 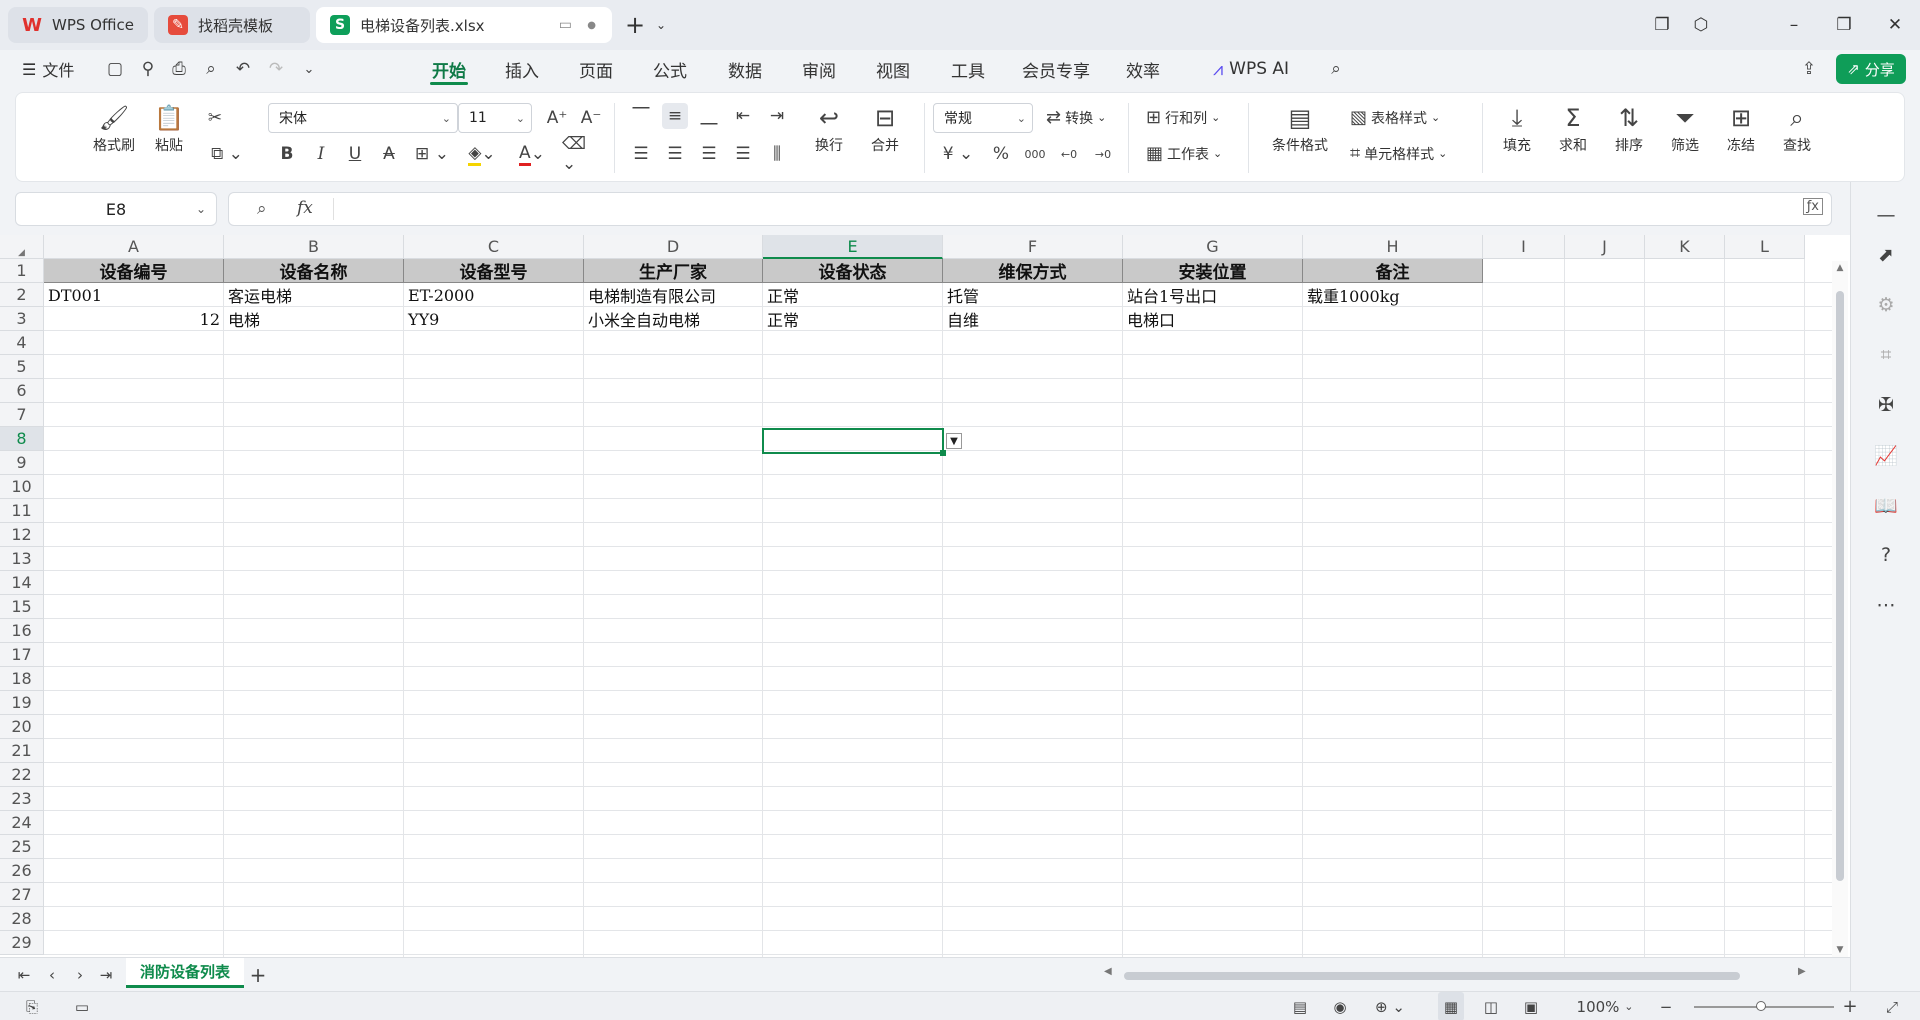 What do you see at coordinates (1840, 268) in the screenshot?
I see `scroll-up-icon: ▲` at bounding box center [1840, 268].